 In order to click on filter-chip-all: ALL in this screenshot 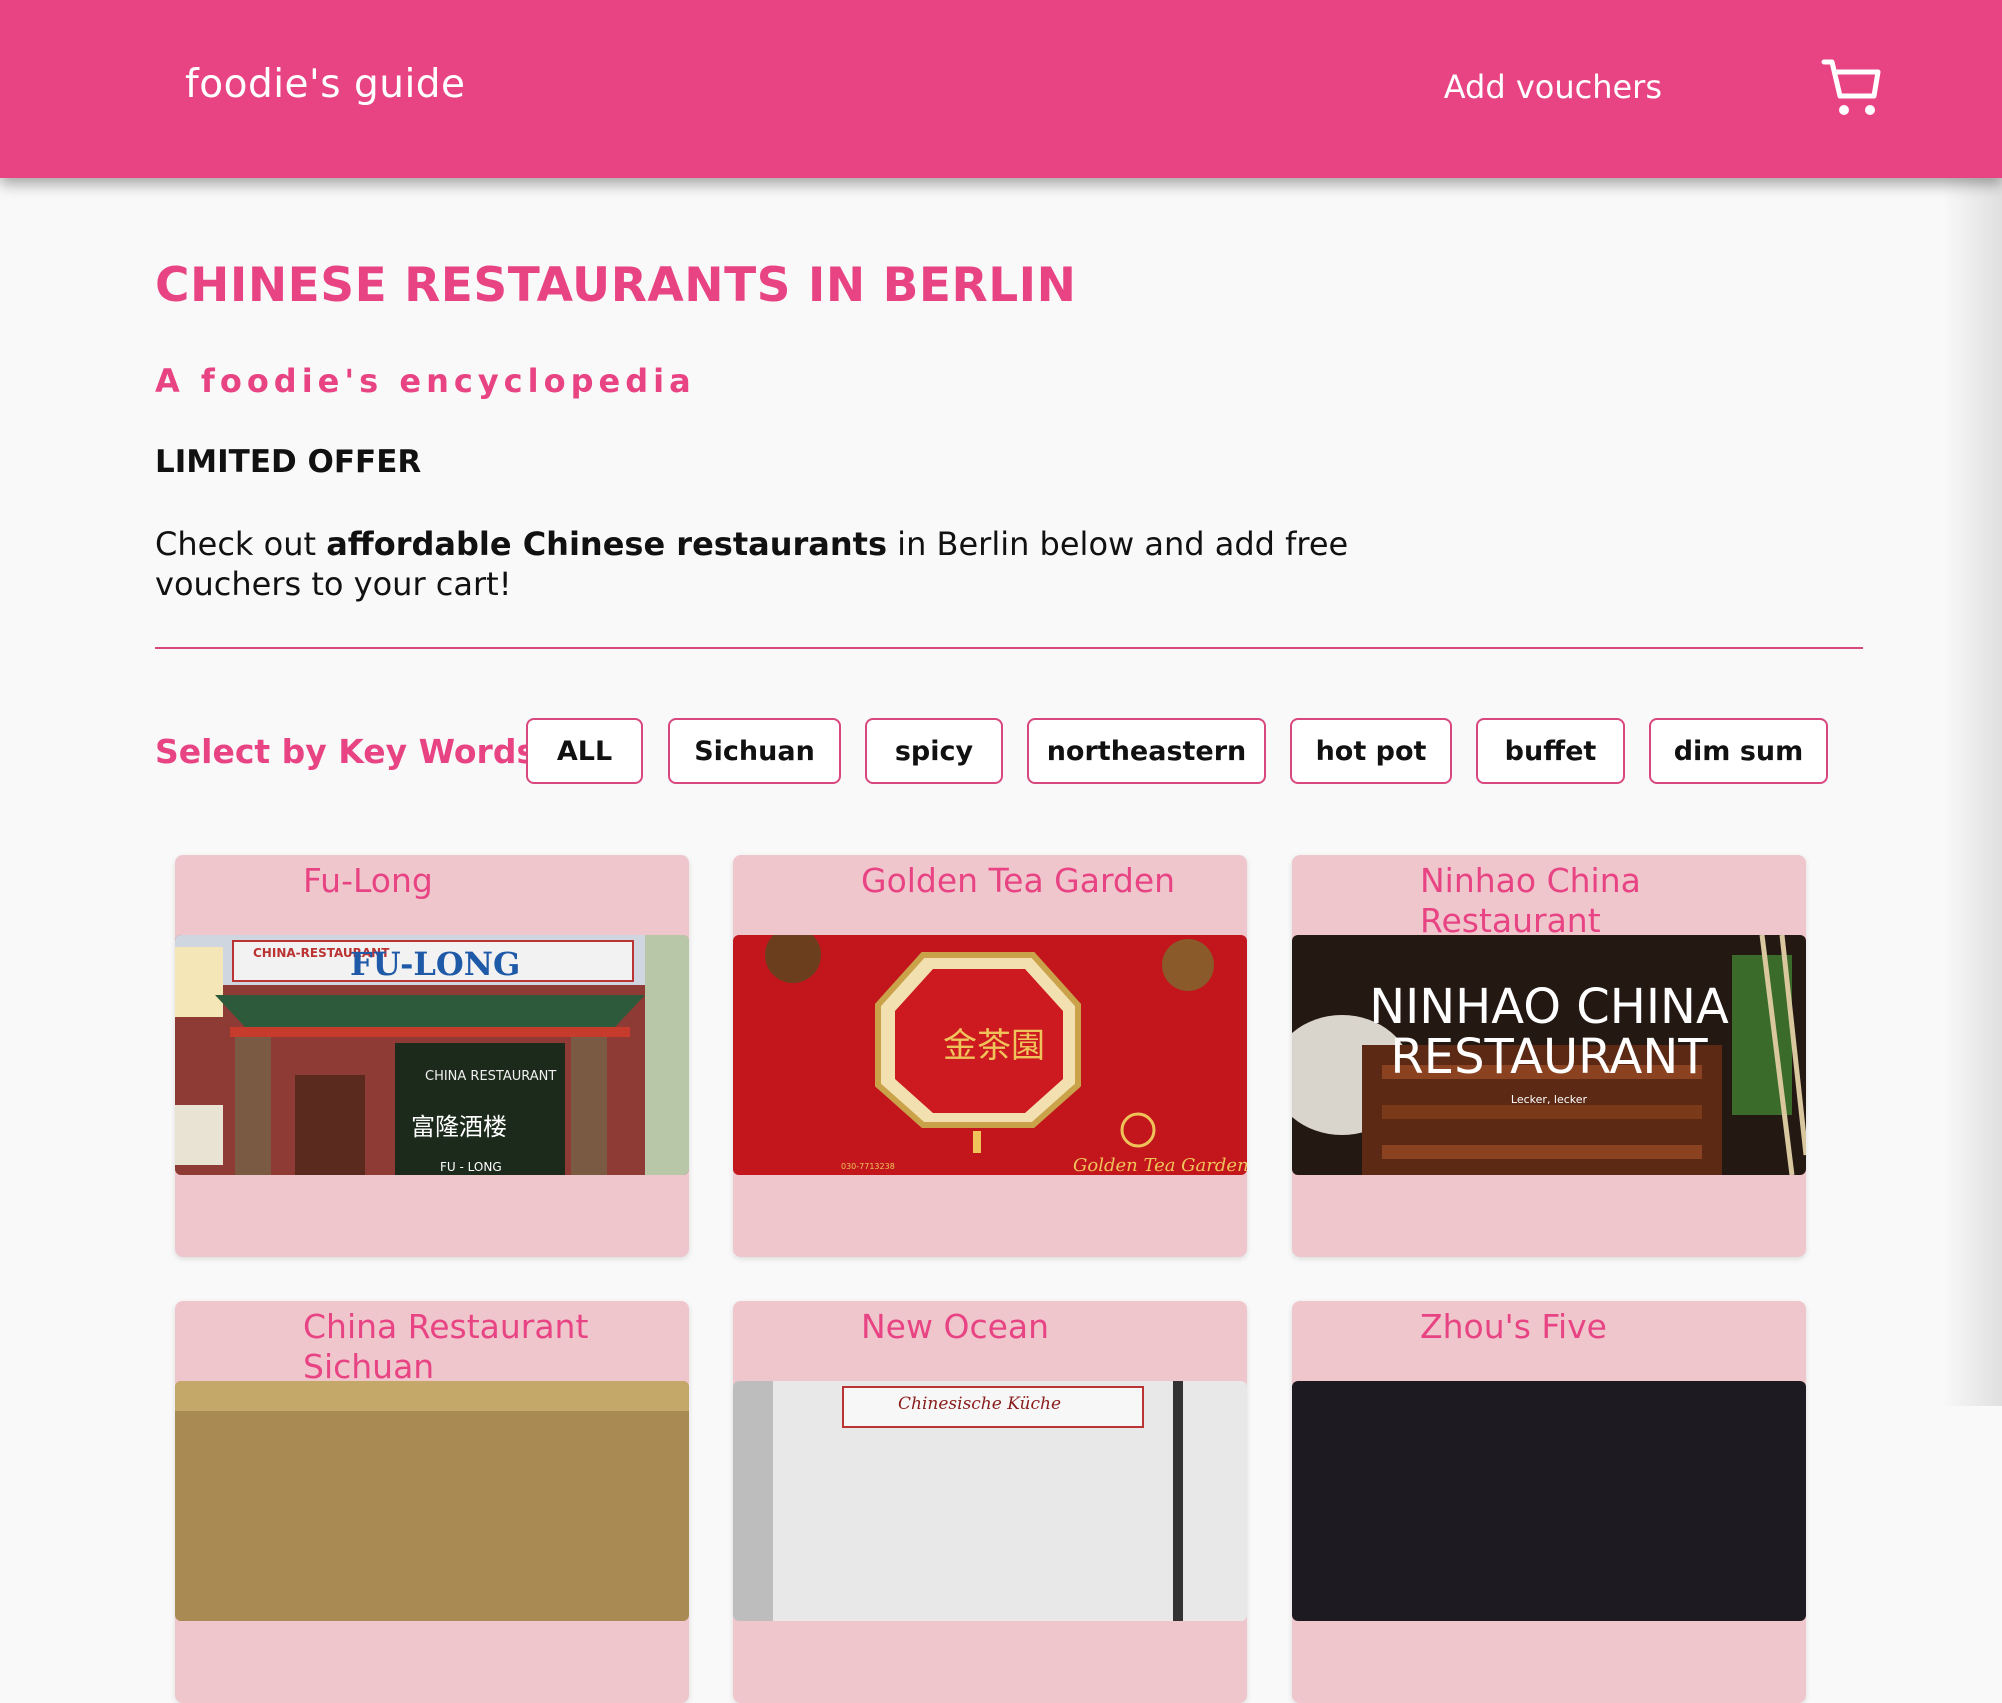, I will do `click(584, 751)`.